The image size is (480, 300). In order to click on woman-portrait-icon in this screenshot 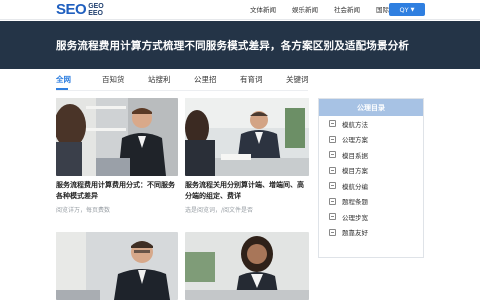, I will do `click(247, 266)`.